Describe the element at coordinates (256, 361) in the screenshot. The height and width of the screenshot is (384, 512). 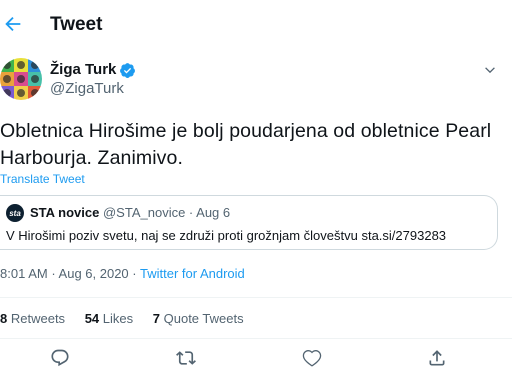
I see `tweet-actions` at that location.